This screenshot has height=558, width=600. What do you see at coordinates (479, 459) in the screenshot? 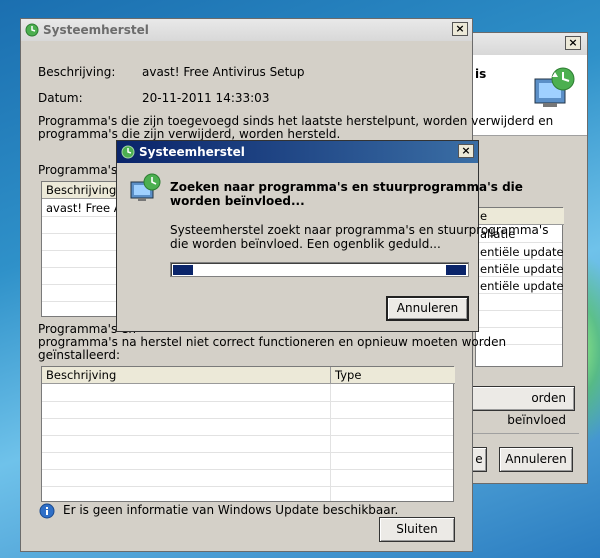
I see `back-button: e` at bounding box center [479, 459].